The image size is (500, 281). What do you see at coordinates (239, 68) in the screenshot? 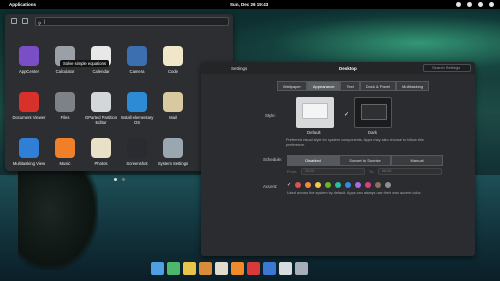
I see `back-button: Settings` at bounding box center [239, 68].